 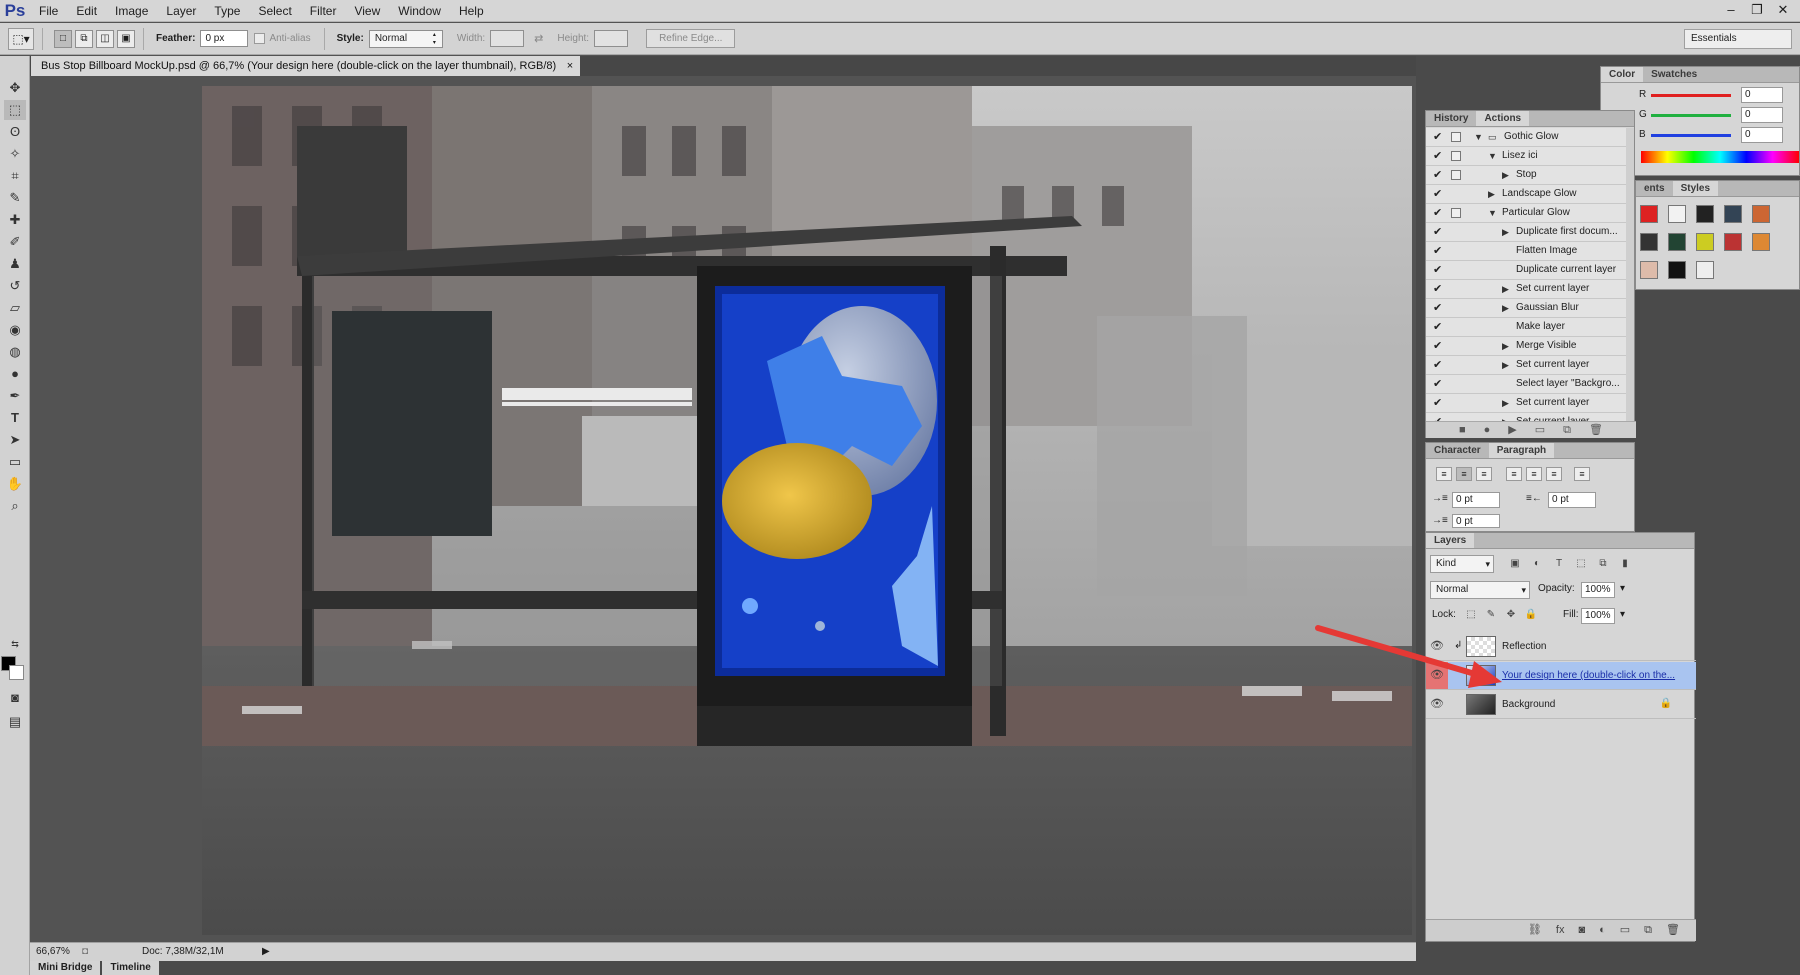 I want to click on opacity-dropdown-icon: ▾, so click(x=1622, y=588).